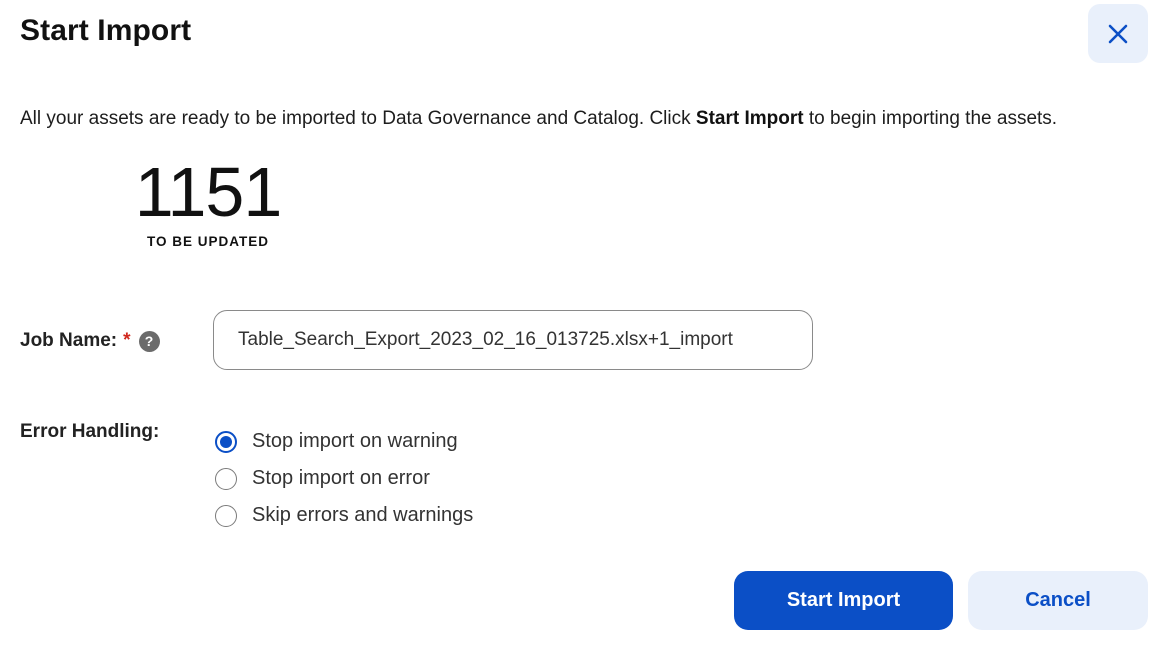 This screenshot has width=1152, height=646. I want to click on close-button, so click(1118, 33).